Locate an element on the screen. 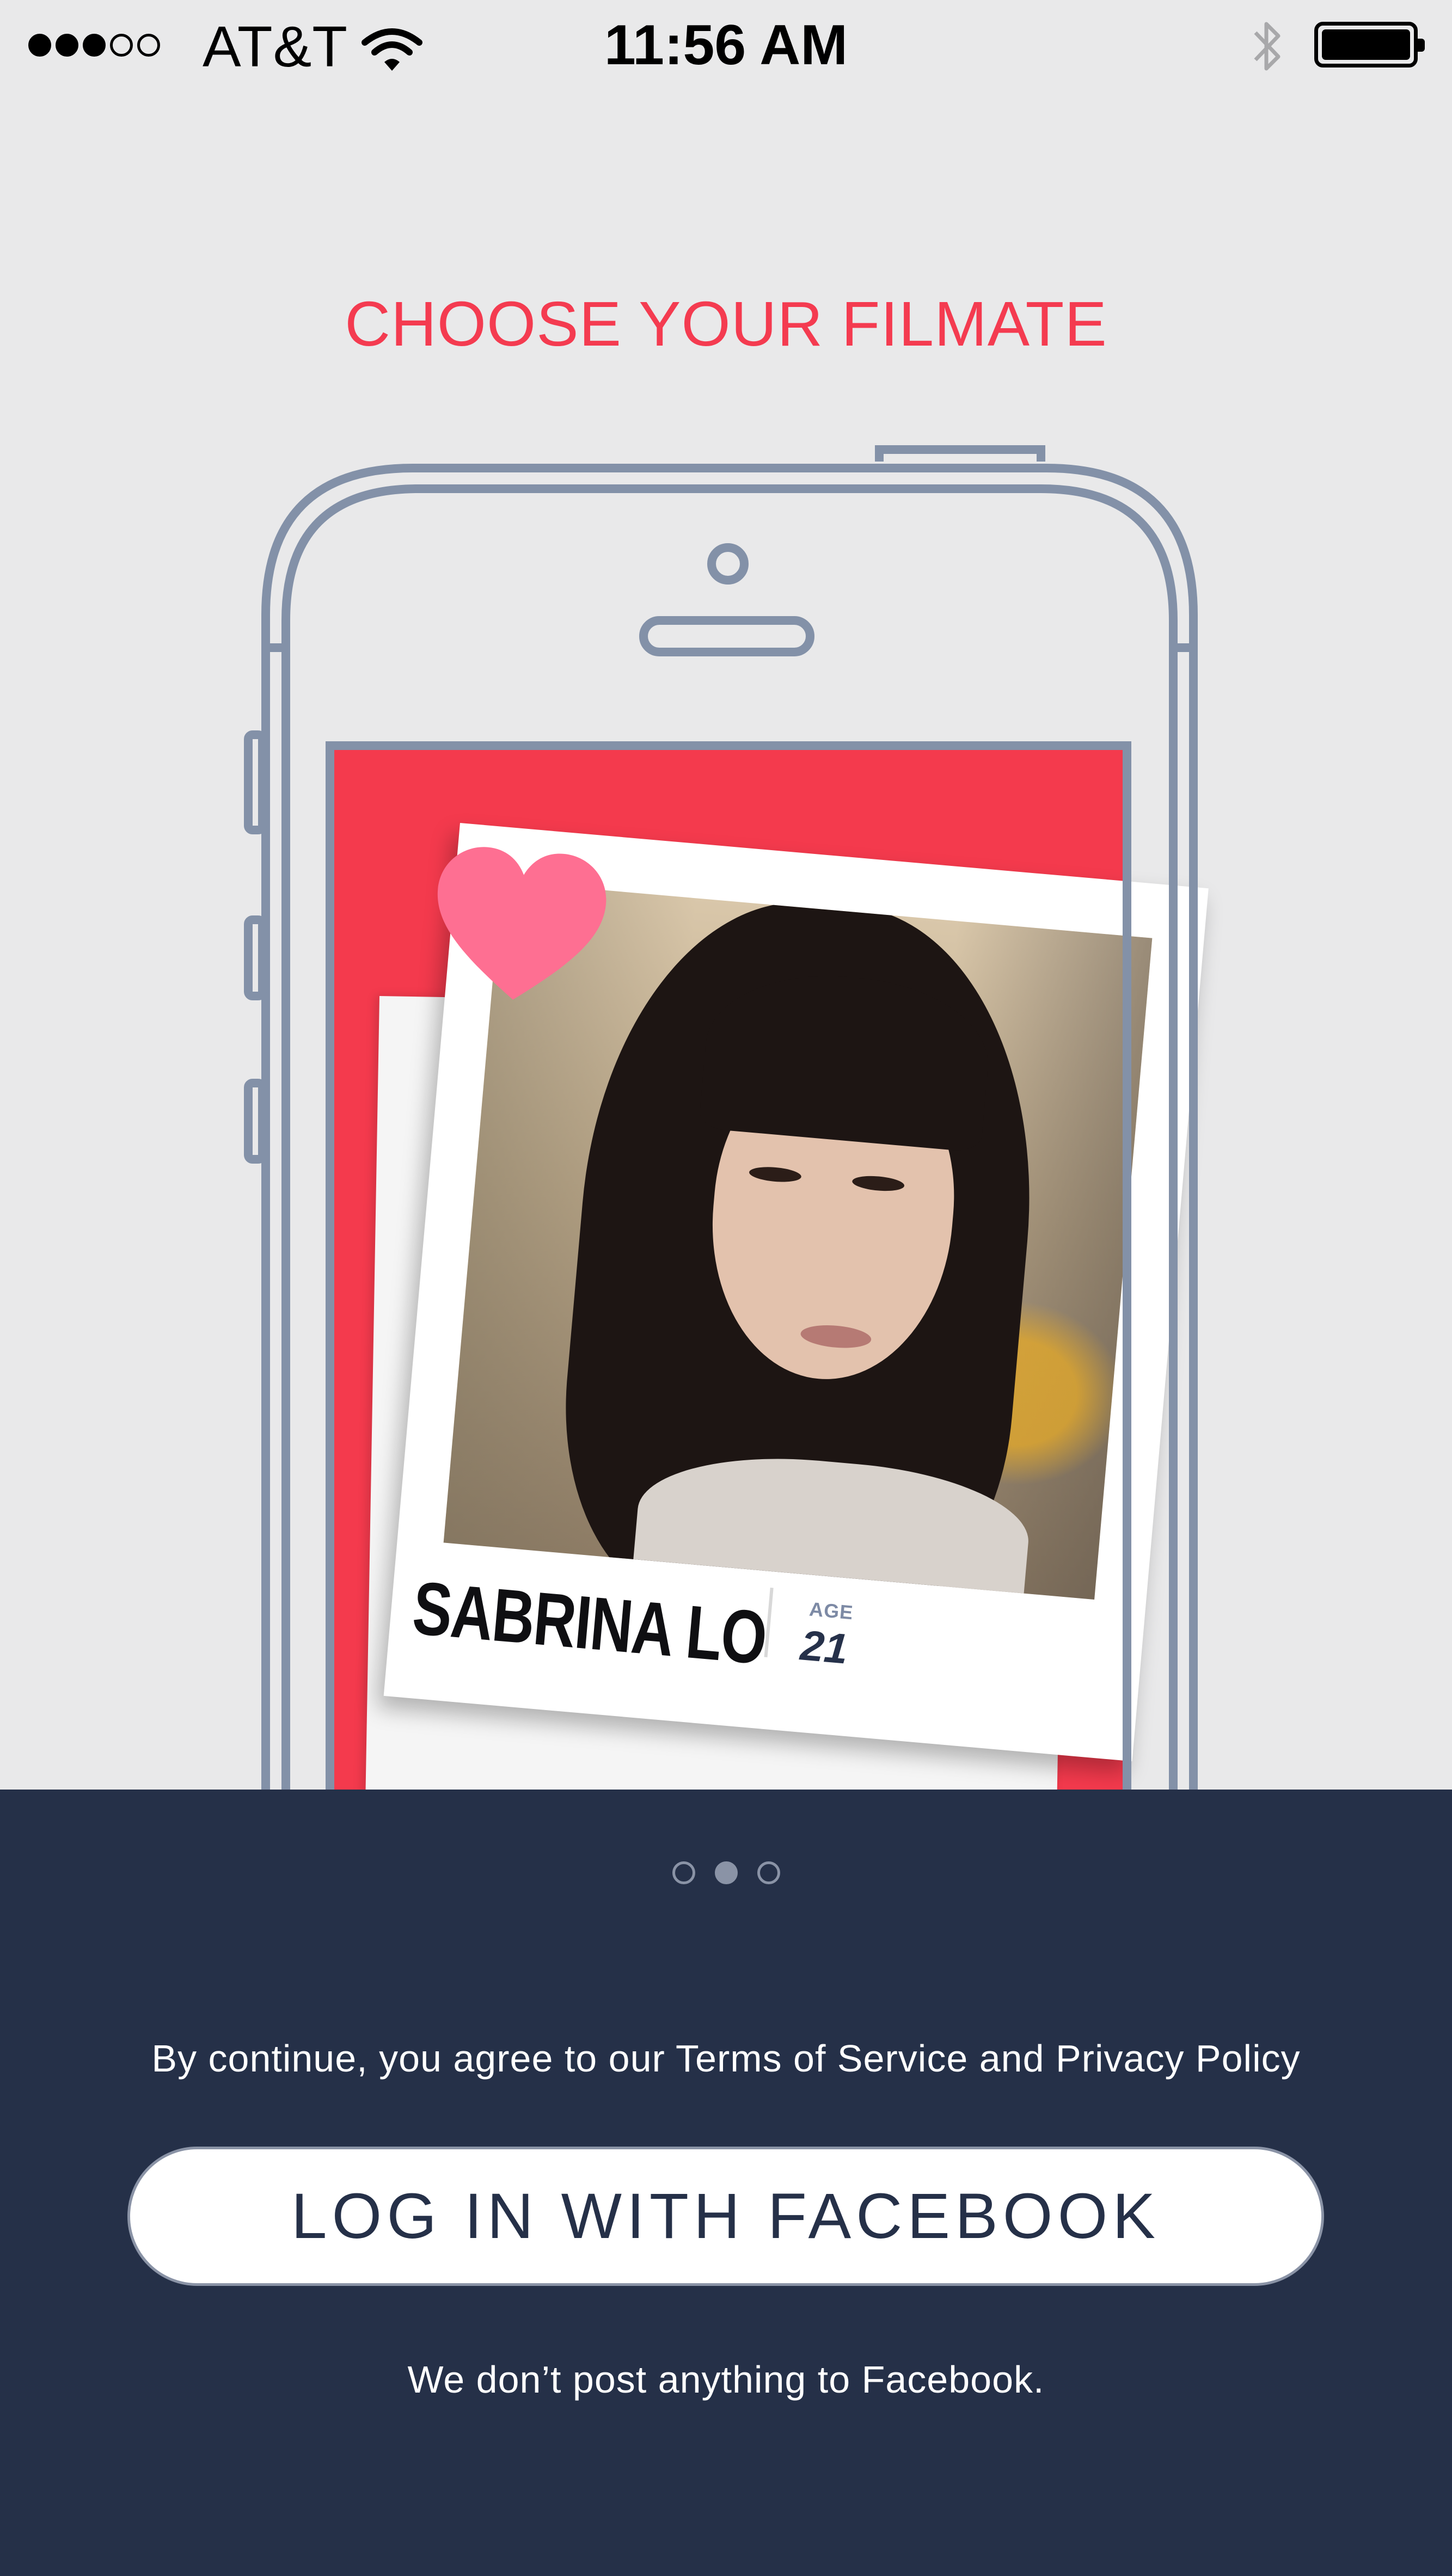 Image resolution: width=1452 pixels, height=2576 pixels. page-dot-active is located at coordinates (726, 1872).